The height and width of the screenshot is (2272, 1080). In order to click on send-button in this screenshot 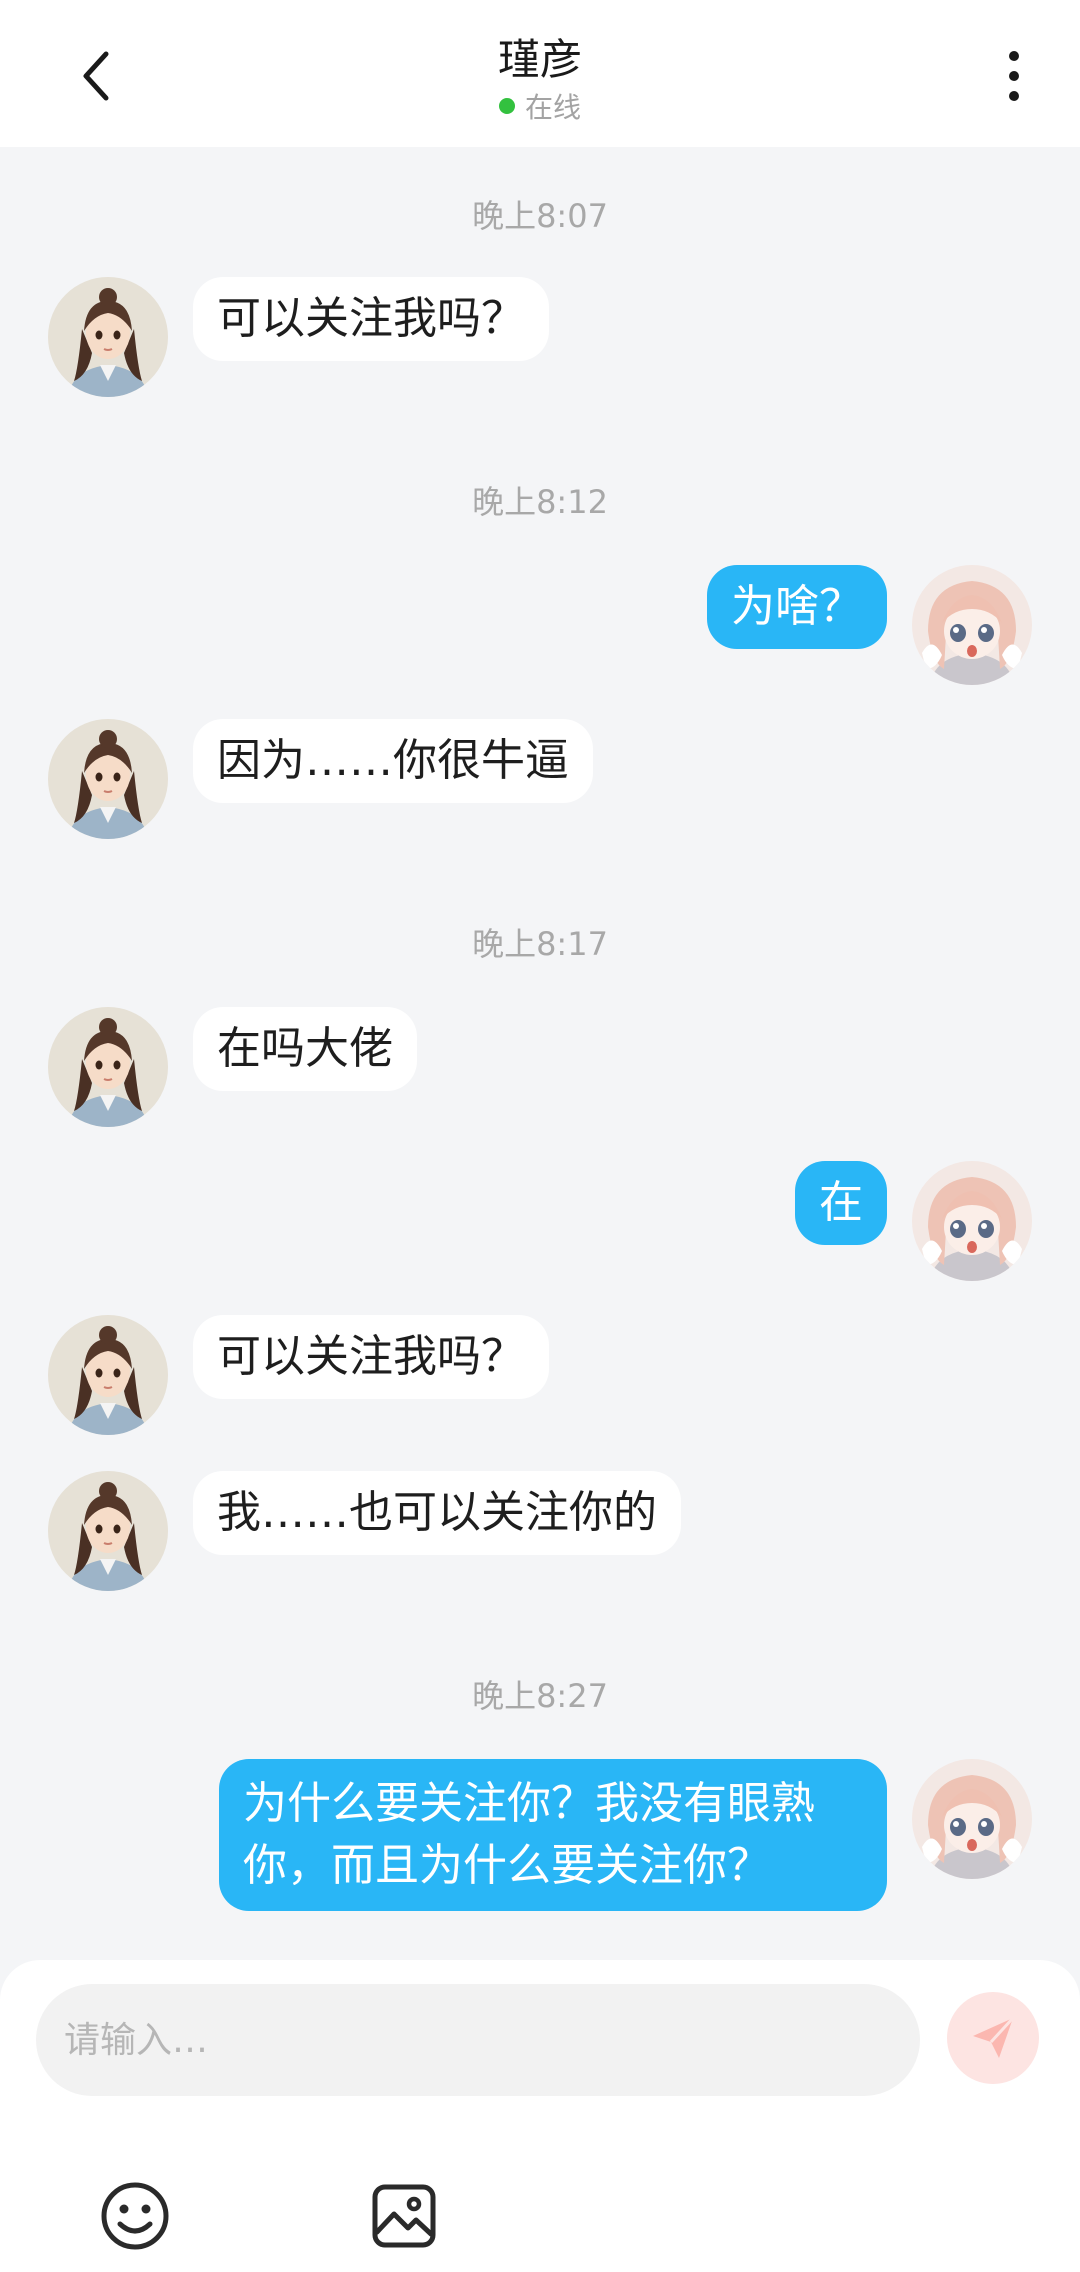, I will do `click(993, 2038)`.